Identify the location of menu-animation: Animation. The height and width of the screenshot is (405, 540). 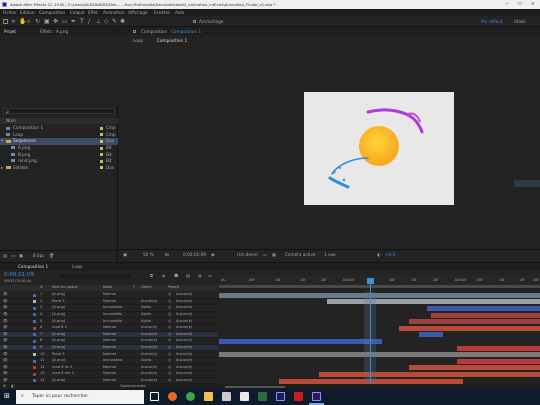
(113, 12).